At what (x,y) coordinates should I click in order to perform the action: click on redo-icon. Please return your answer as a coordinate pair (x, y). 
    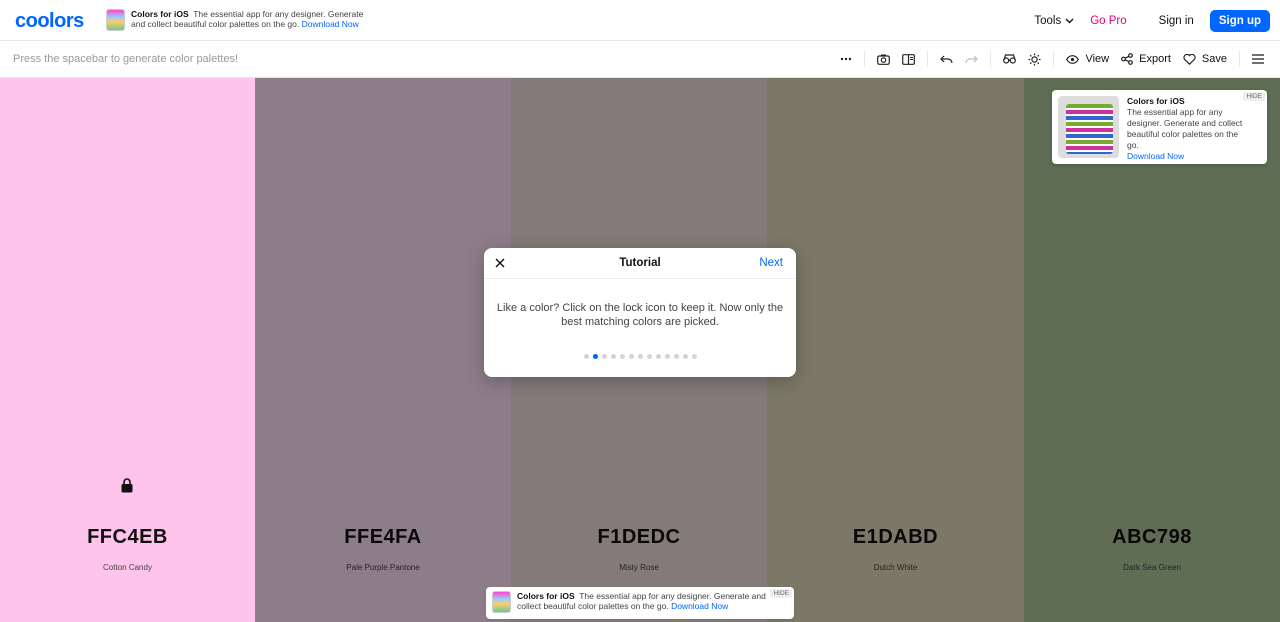
    Looking at the image, I should click on (972, 59).